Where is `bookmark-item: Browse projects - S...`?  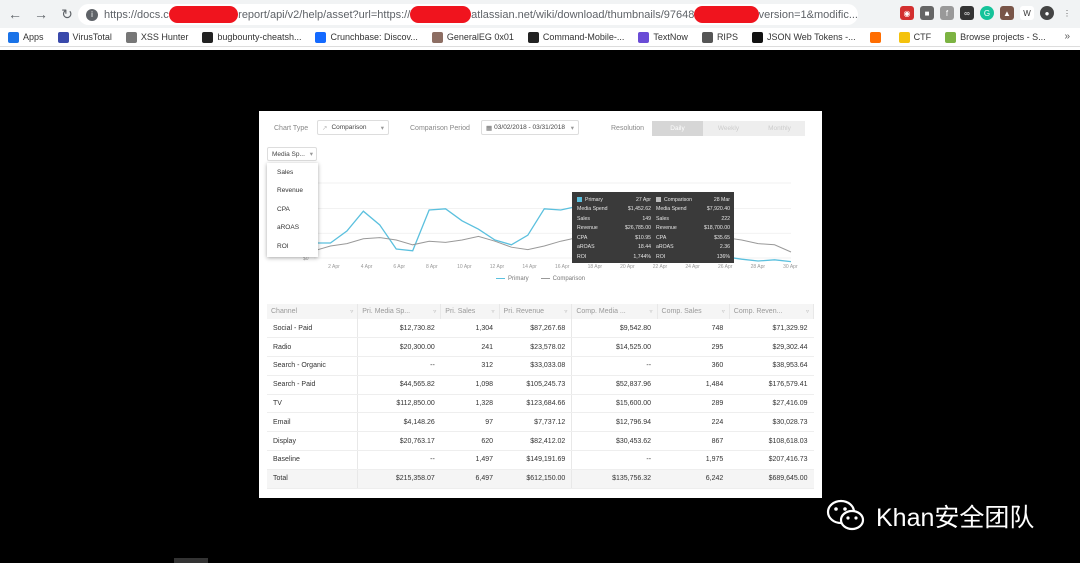
bookmark-item: Browse projects - S... is located at coordinates (995, 37).